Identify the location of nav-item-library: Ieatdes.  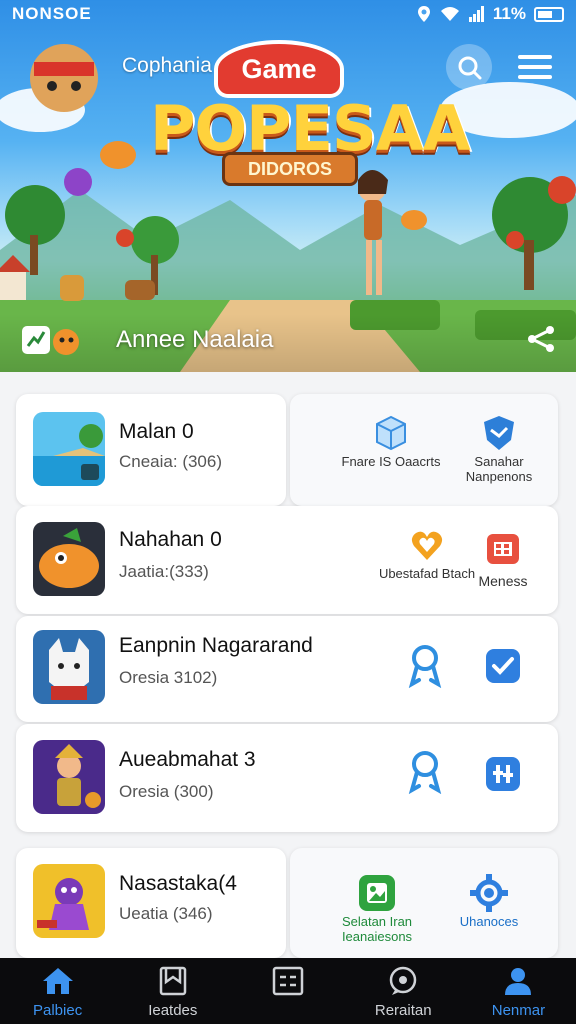
(172, 991).